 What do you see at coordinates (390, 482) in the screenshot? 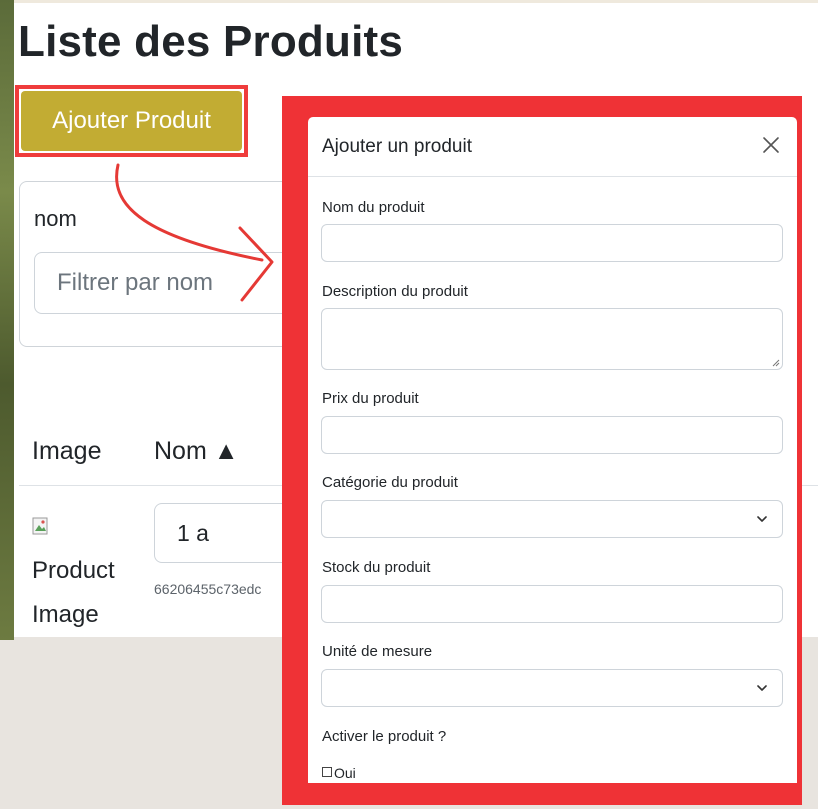
I see `category-label: Catégorie du produit` at bounding box center [390, 482].